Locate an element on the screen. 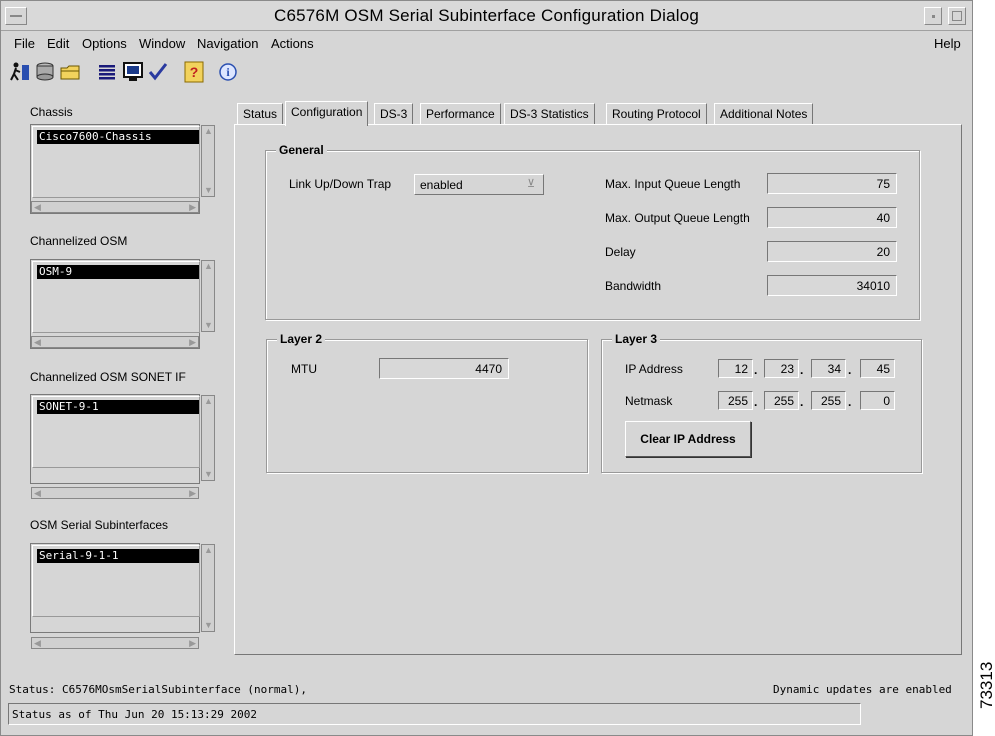  serial-subinterfaces-hscroll: ◀ ▶ is located at coordinates (115, 643).